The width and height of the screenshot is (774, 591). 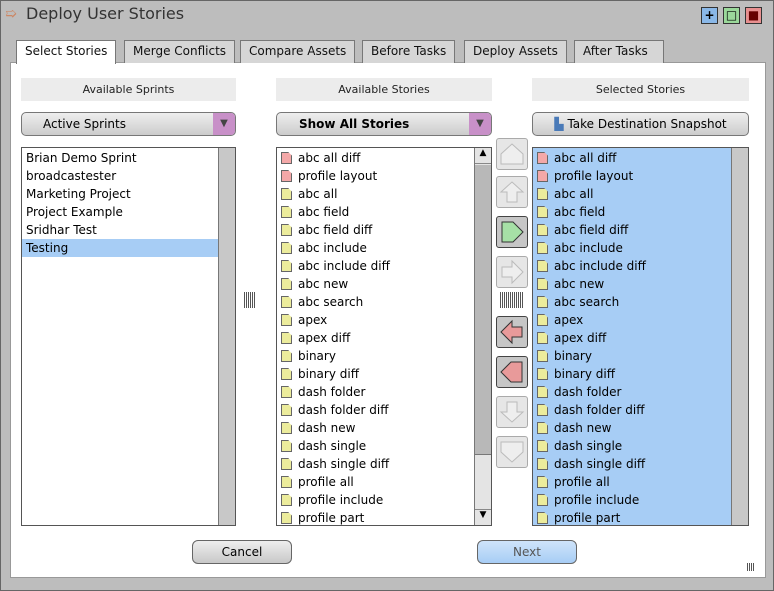 What do you see at coordinates (242, 552) in the screenshot?
I see `cancel-button: Cancel` at bounding box center [242, 552].